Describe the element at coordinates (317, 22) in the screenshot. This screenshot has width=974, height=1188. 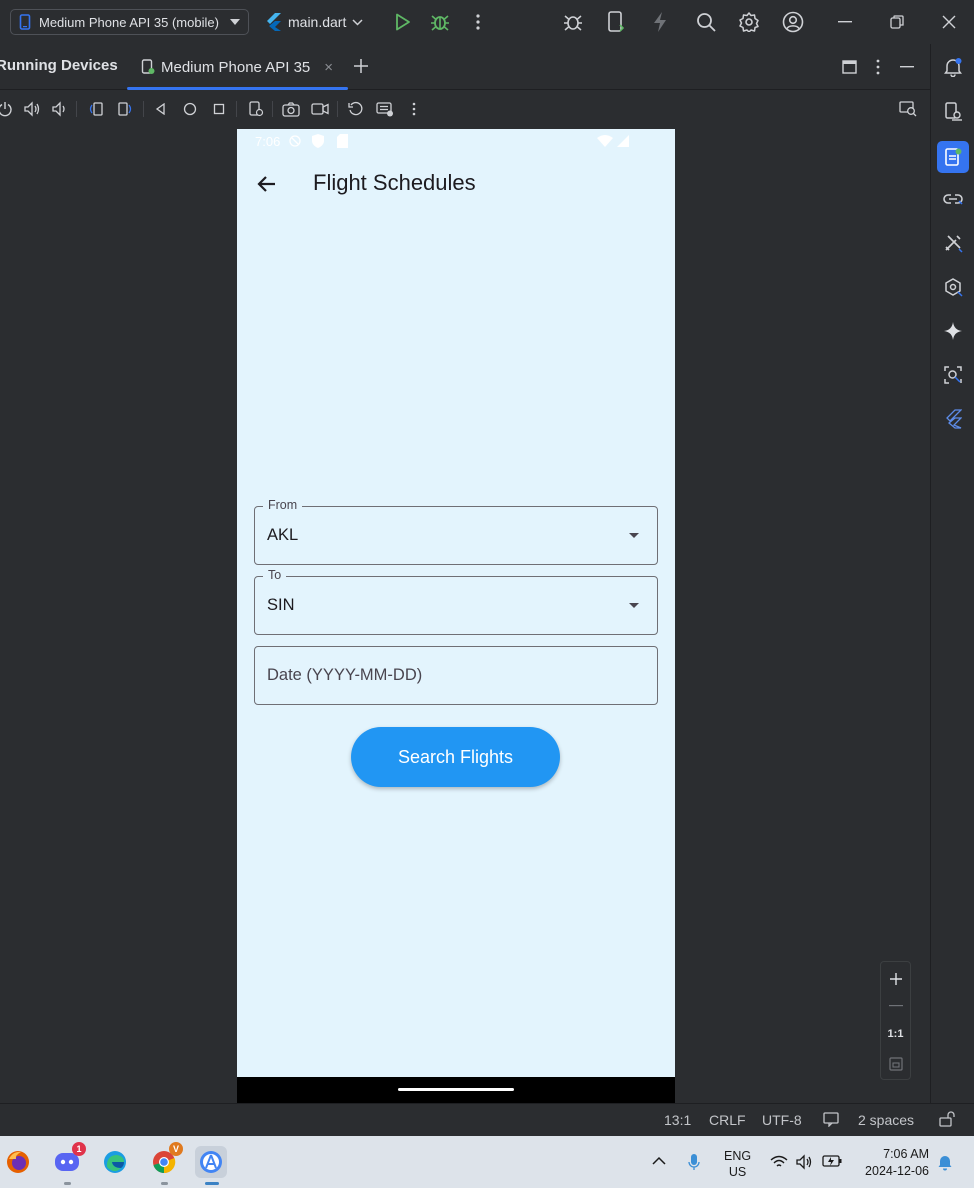
I see `run-config-label: main.dart` at that location.